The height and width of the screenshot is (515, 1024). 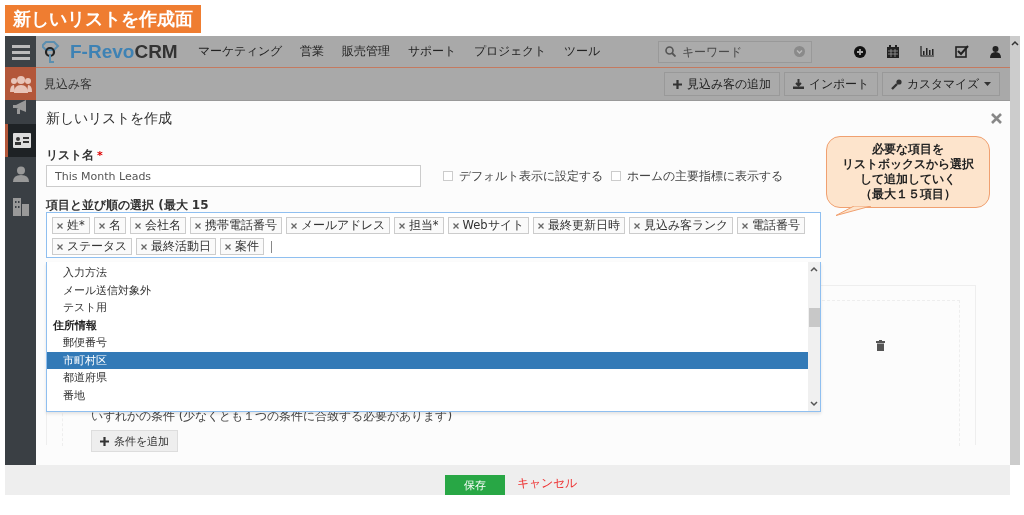 I want to click on required-mark: *, so click(x=100, y=155).